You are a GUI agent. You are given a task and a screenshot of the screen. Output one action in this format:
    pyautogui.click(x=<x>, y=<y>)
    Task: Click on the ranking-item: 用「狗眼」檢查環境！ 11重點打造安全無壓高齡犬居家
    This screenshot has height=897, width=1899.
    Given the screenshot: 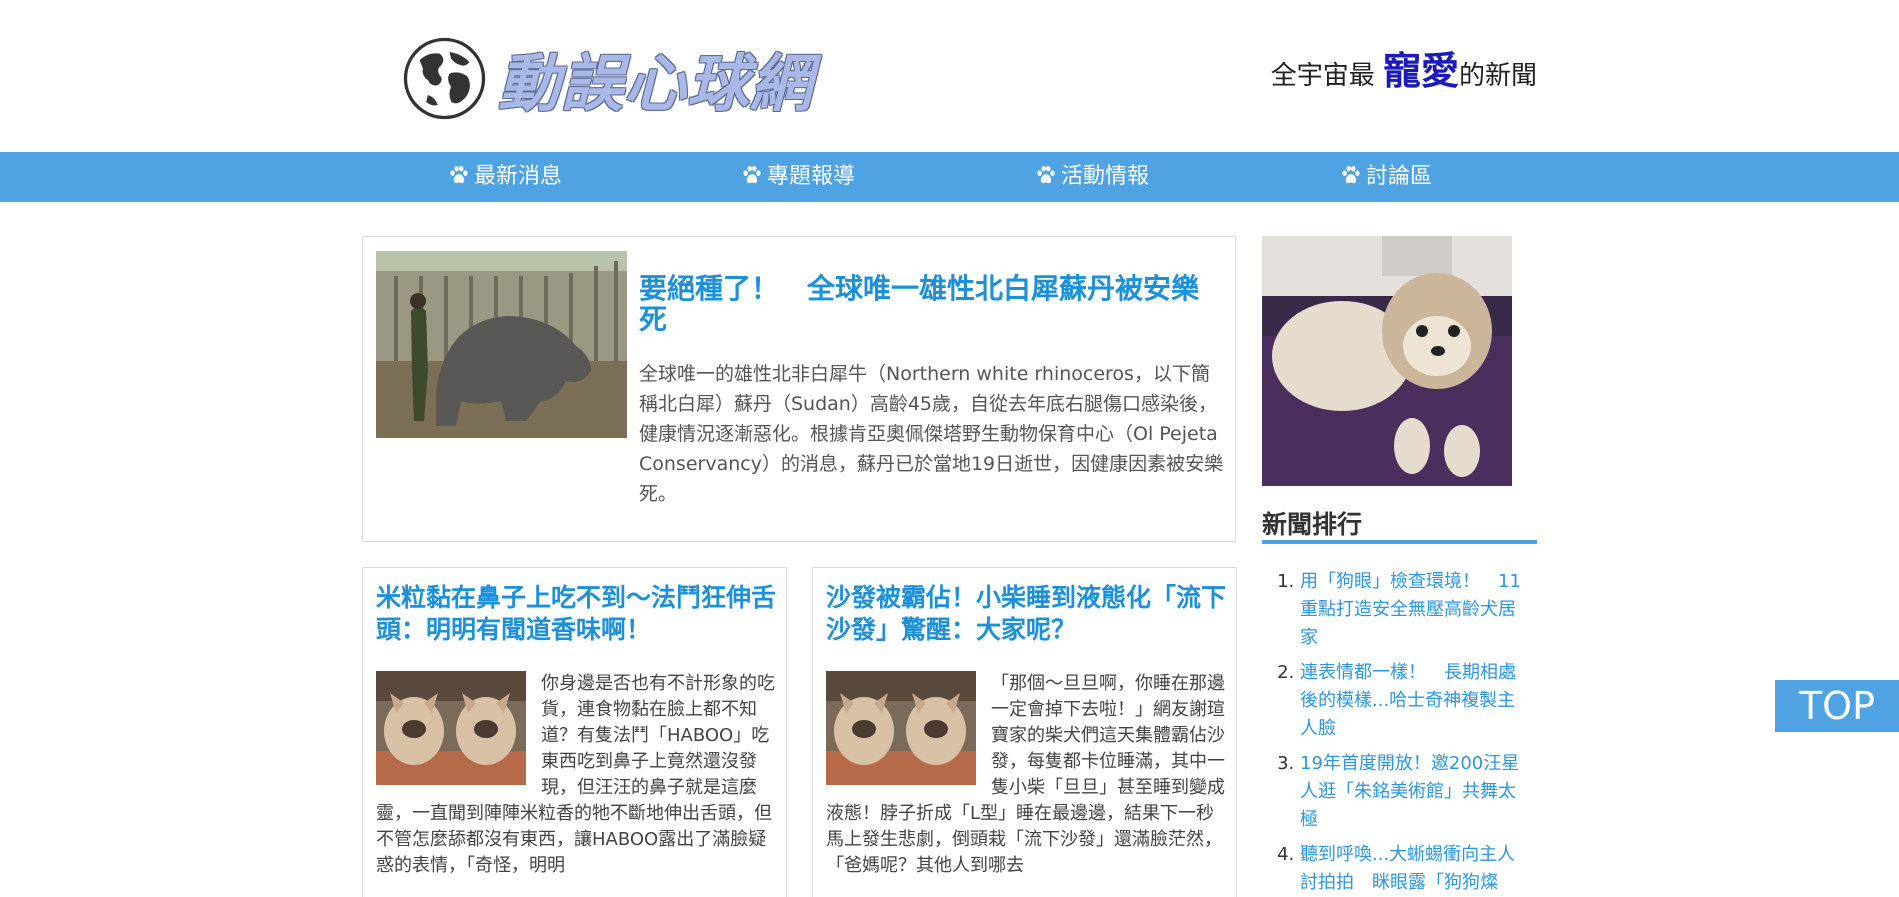 What is the action you would take?
    pyautogui.click(x=1416, y=610)
    